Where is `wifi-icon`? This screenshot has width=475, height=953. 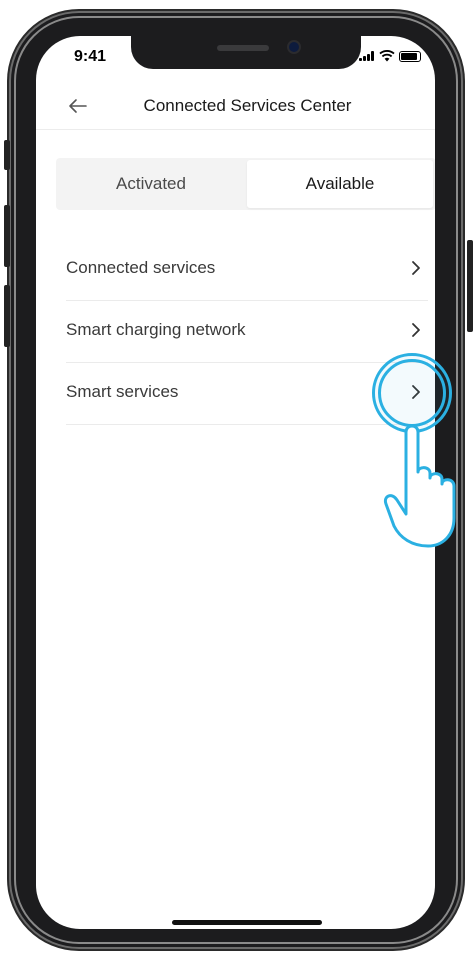 wifi-icon is located at coordinates (387, 56).